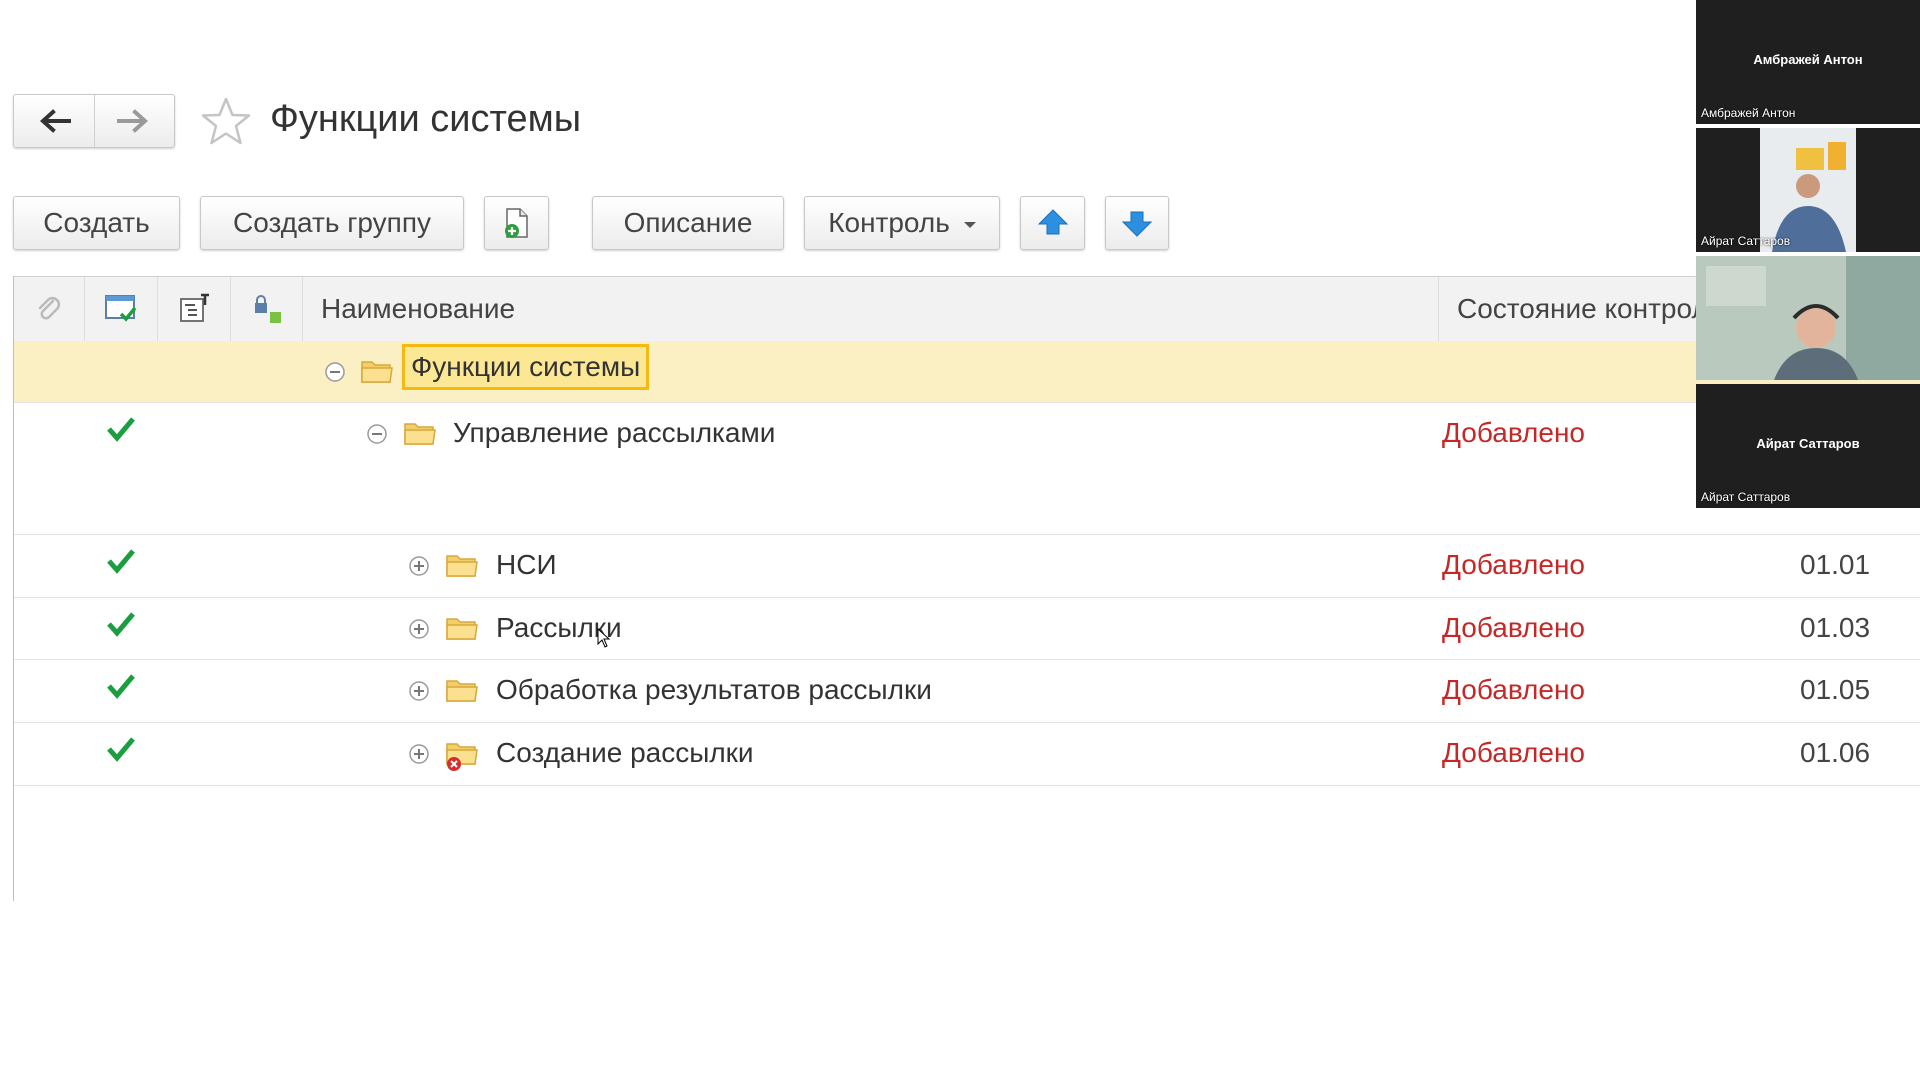  I want to click on move-down-button, so click(1137, 223).